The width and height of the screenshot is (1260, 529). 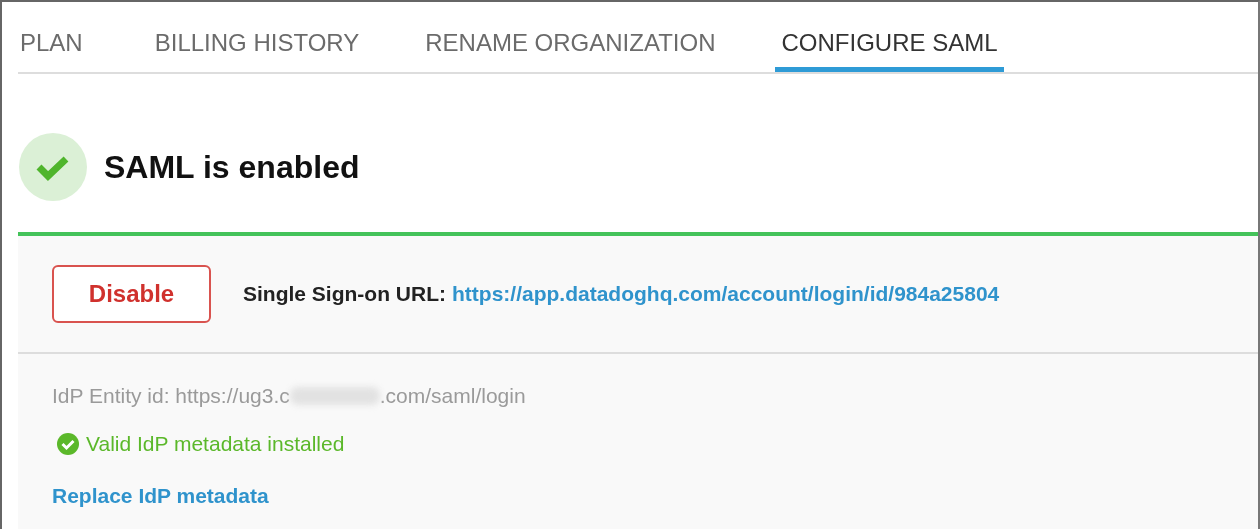 I want to click on sso-label: Single Sign-on URL:, so click(x=344, y=294).